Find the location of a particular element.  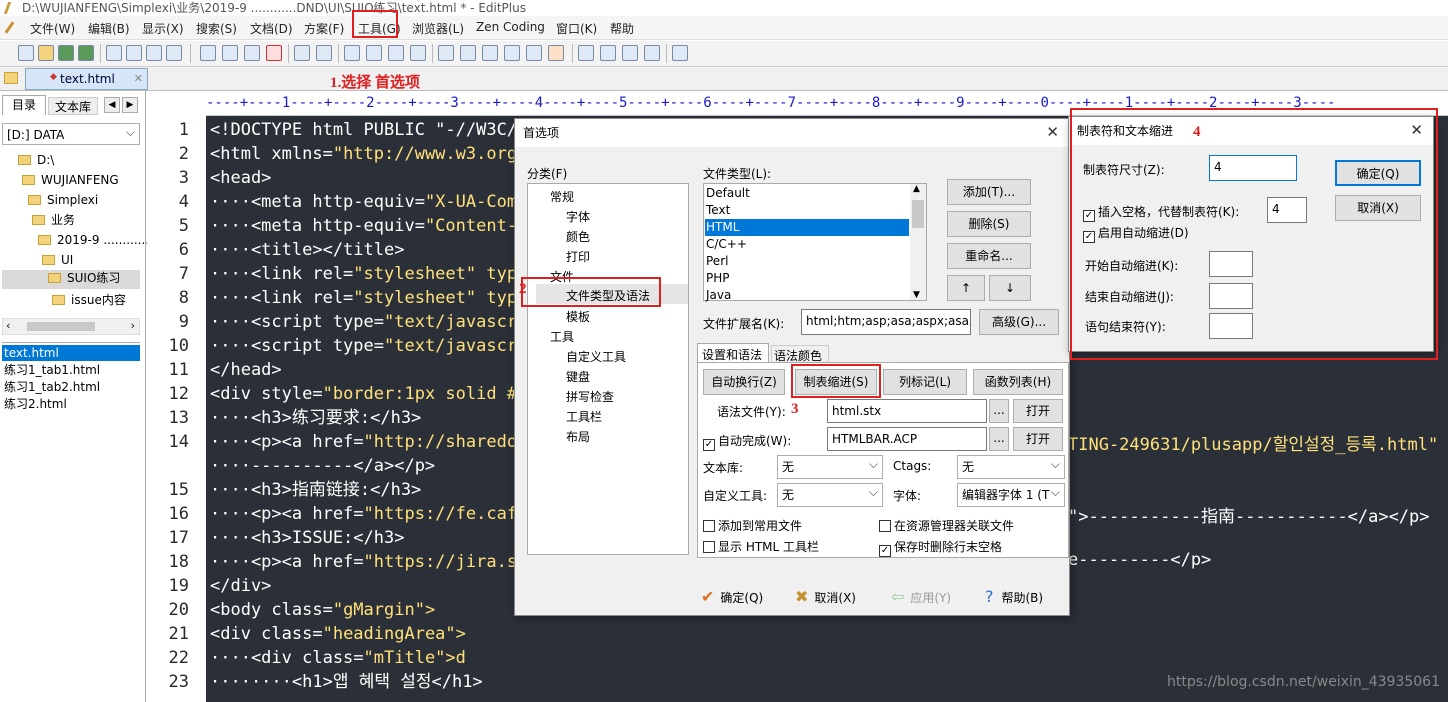

category-item: 字体 is located at coordinates (578, 216).